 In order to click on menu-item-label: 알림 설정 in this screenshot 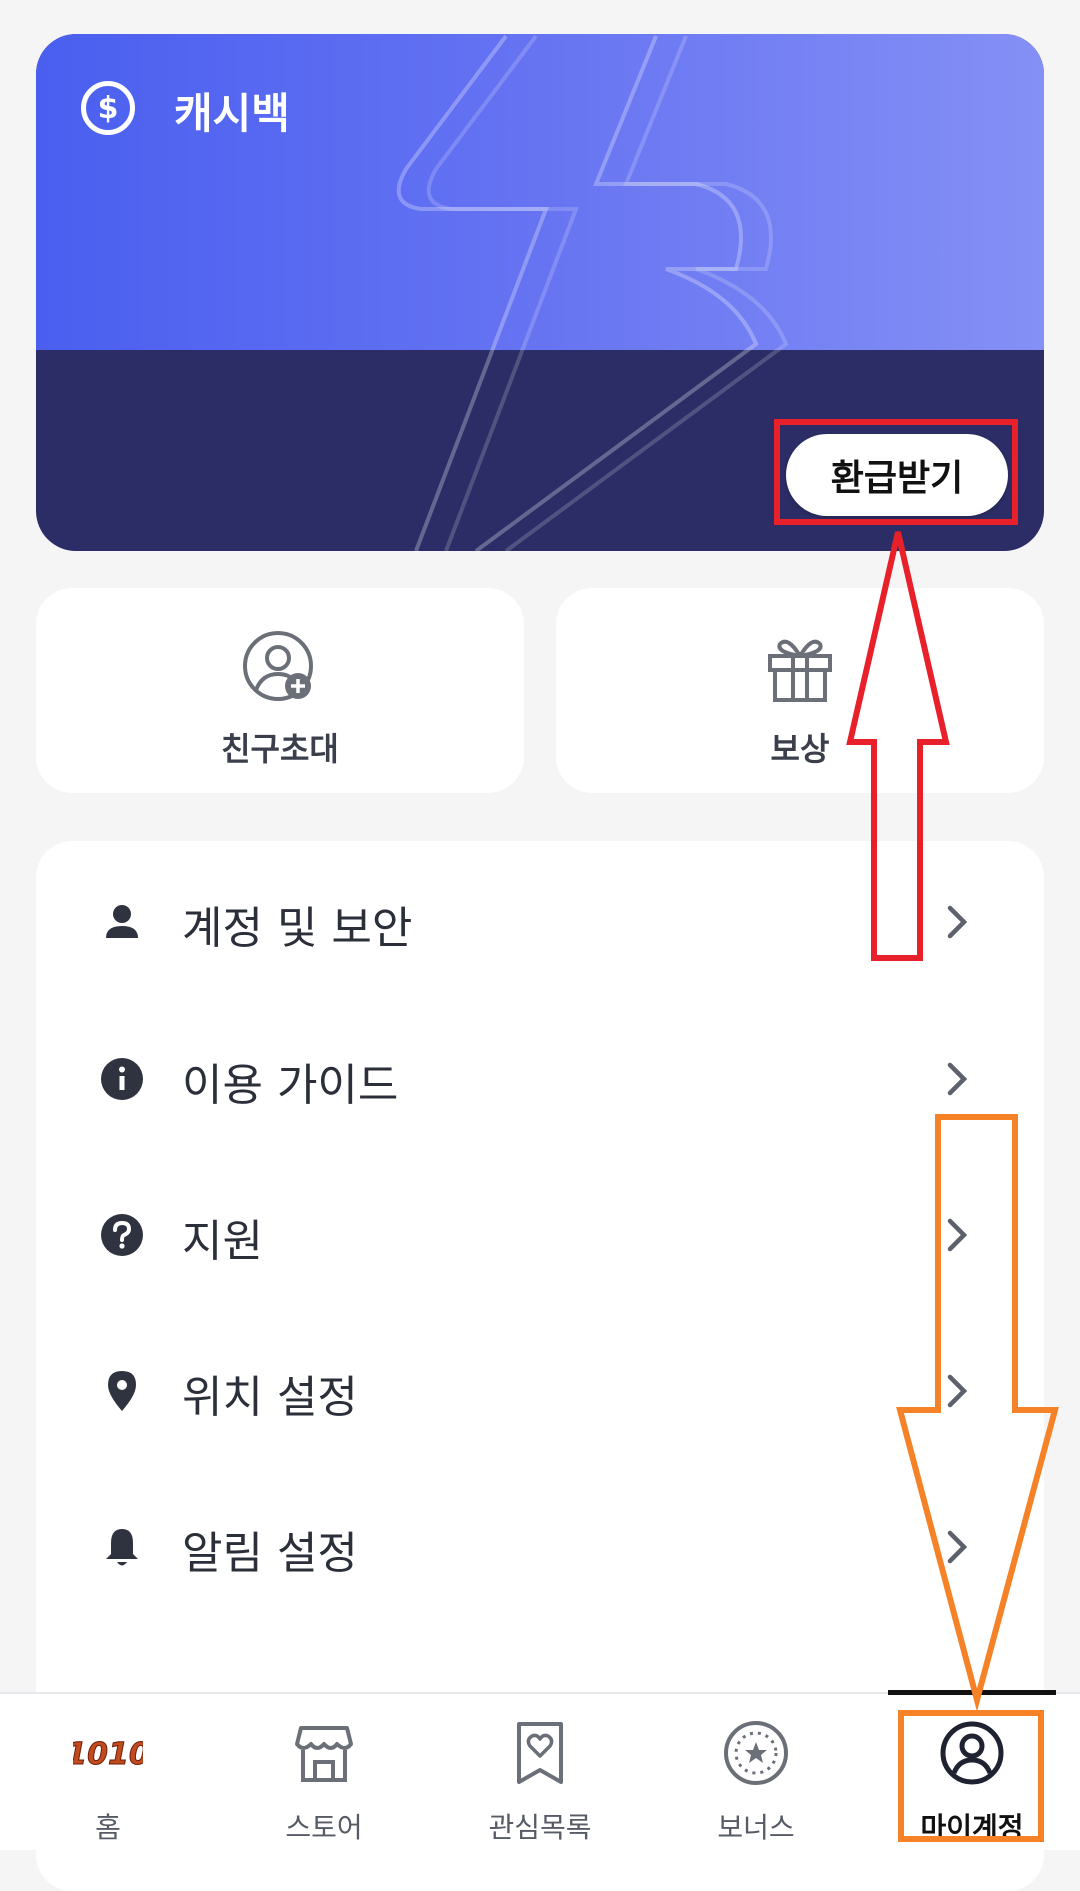, I will do `click(270, 1553)`.